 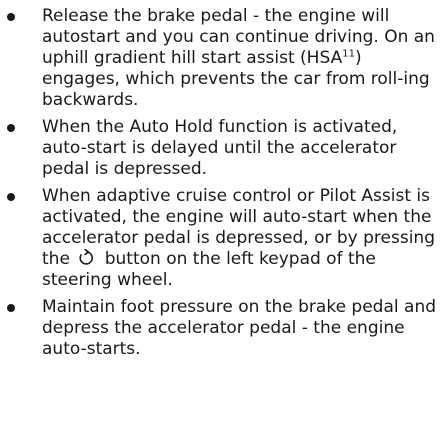 What do you see at coordinates (348, 54) in the screenshot?
I see `footnote-superscript: 11` at bounding box center [348, 54].